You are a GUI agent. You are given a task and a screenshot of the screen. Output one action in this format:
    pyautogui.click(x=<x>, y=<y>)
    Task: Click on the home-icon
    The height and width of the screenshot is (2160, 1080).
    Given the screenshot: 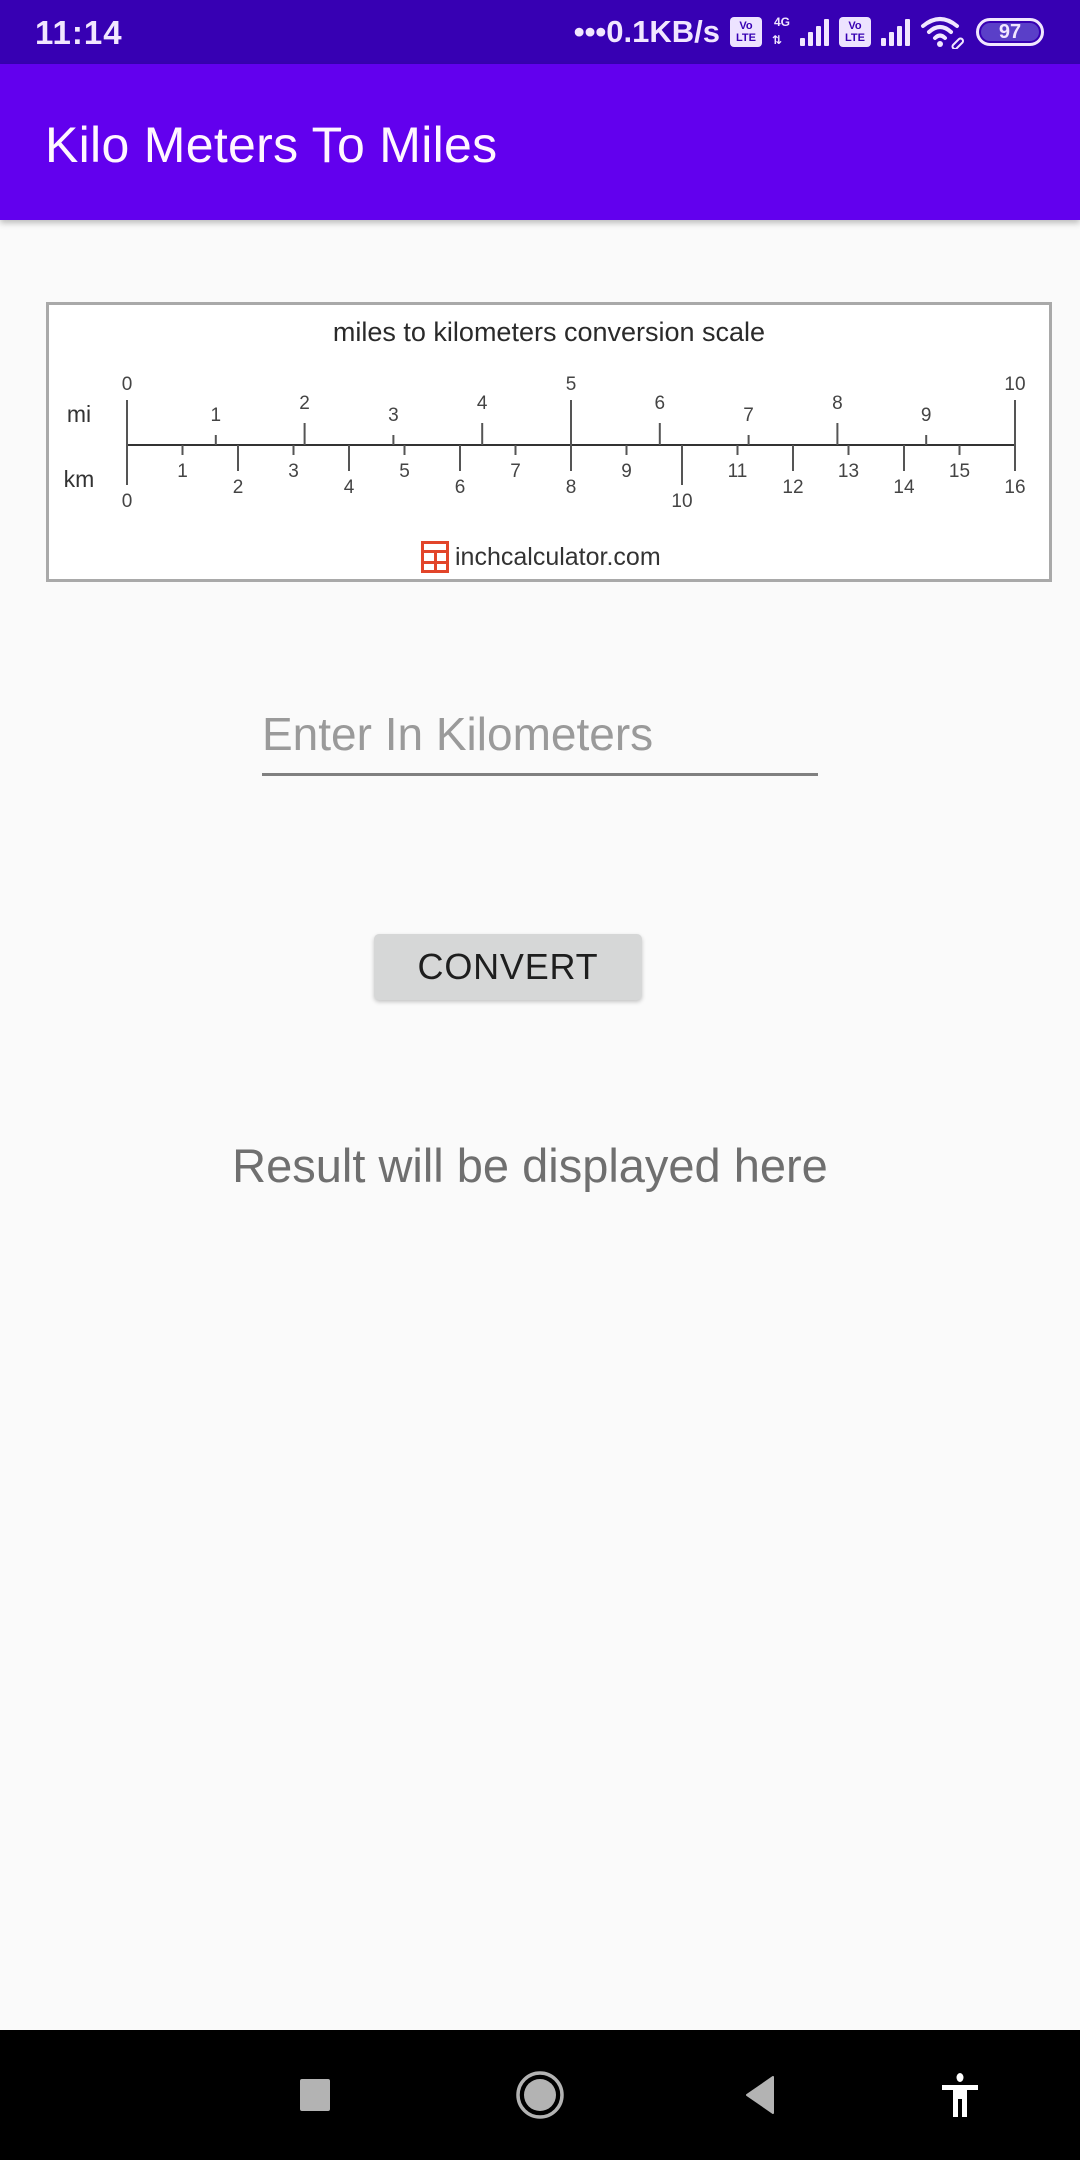 What is the action you would take?
    pyautogui.click(x=540, y=2095)
    